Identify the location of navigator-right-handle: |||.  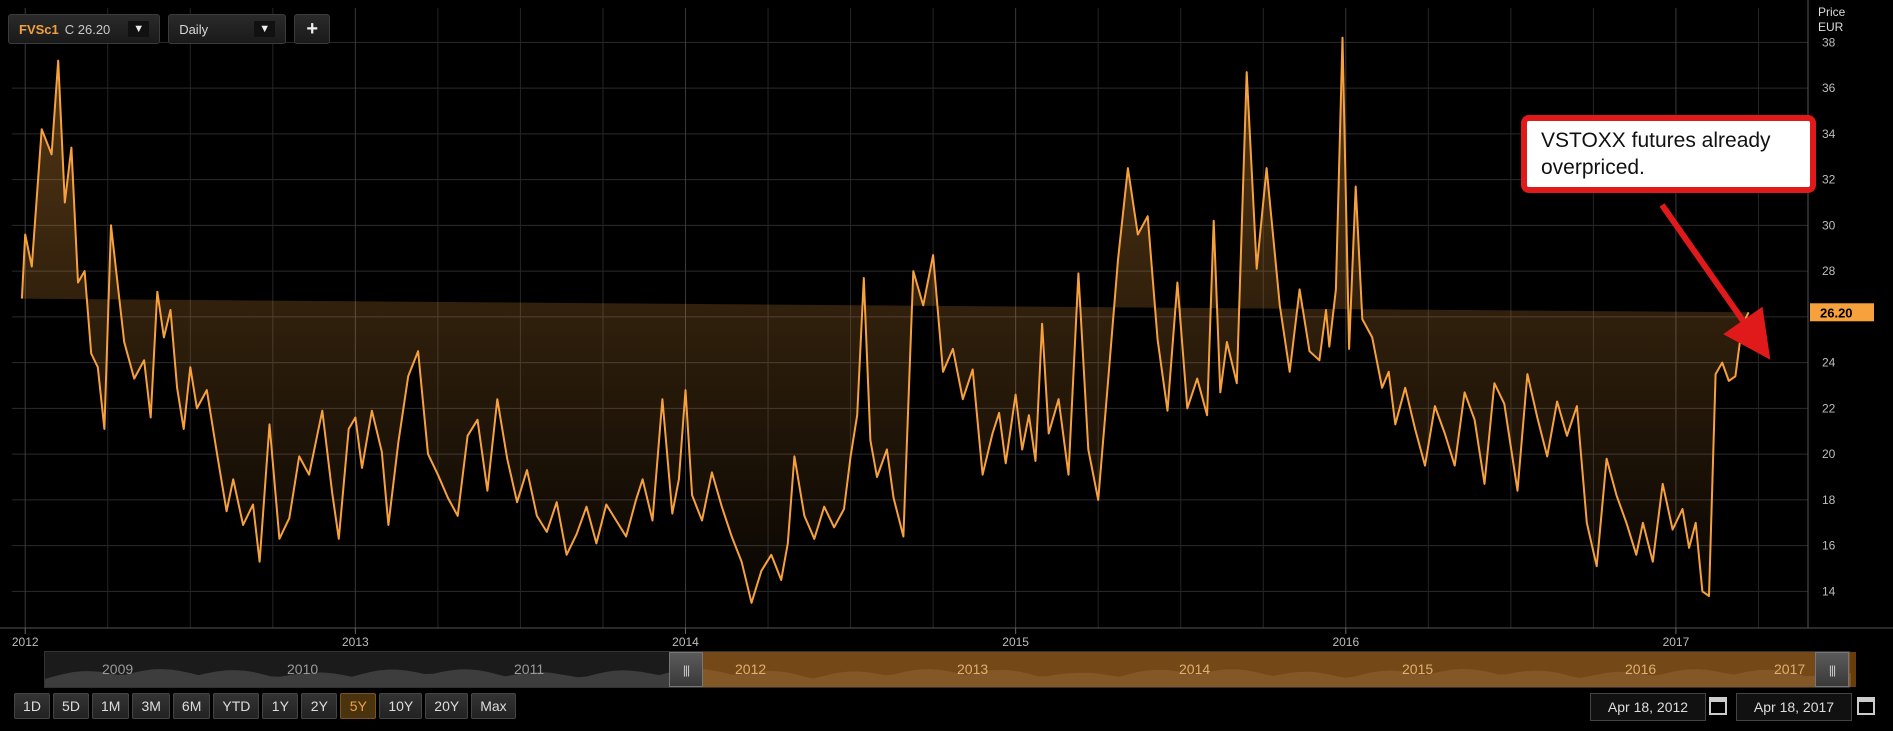
(1832, 669).